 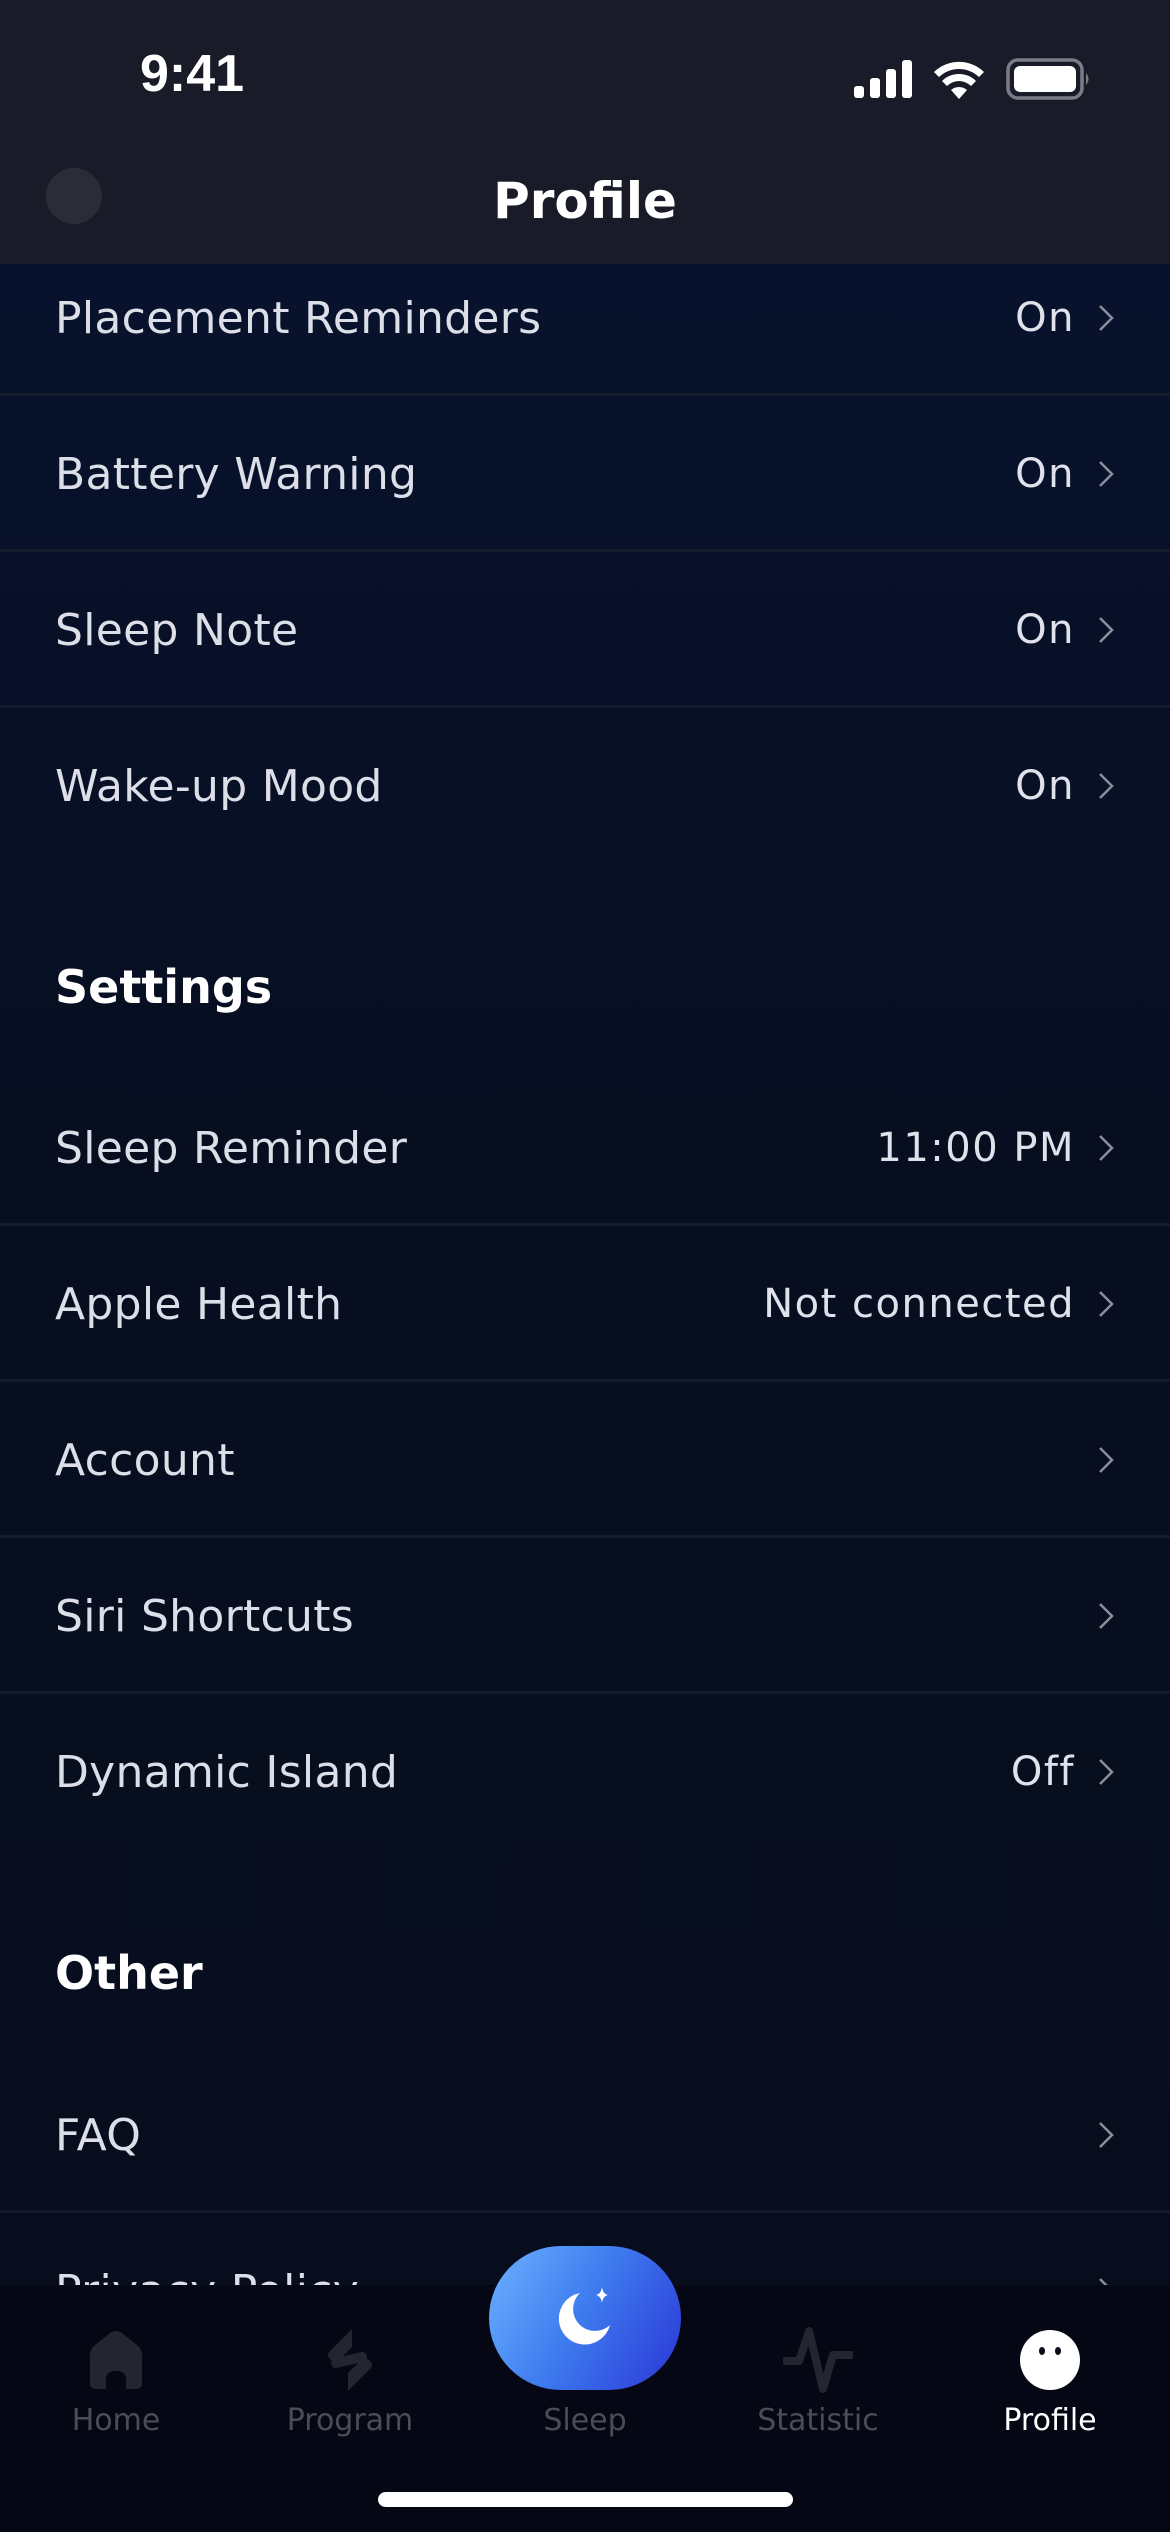 I want to click on program-icon, so click(x=350, y=2360).